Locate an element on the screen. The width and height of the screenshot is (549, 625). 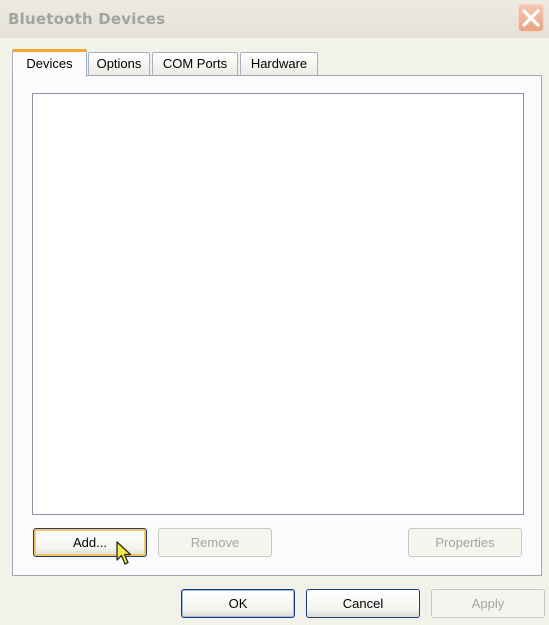
tab-options-label: Options is located at coordinates (119, 63).